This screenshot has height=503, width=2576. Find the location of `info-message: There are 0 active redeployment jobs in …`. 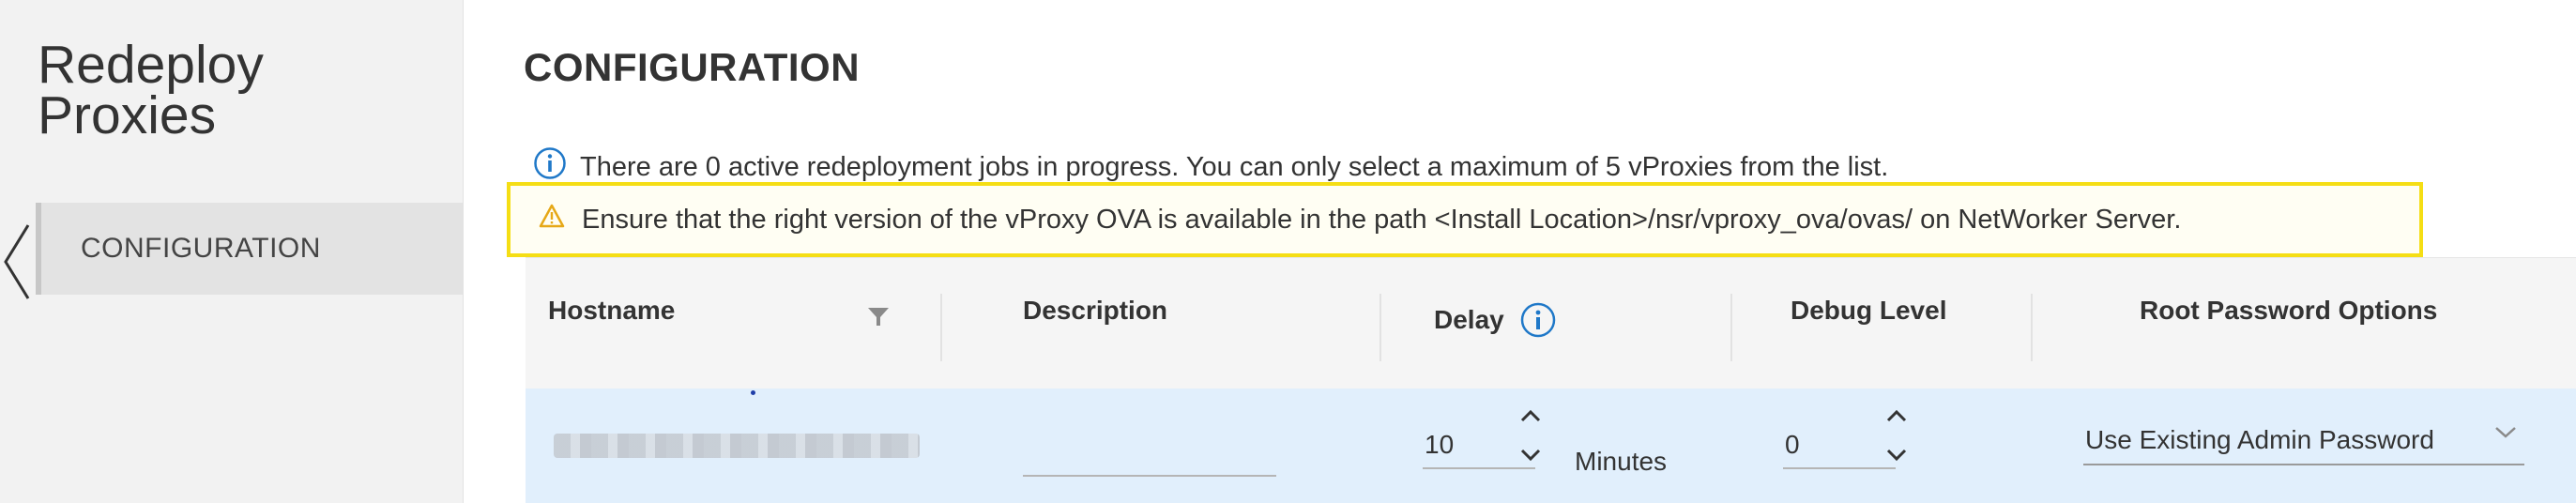

info-message: There are 0 active redeployment jobs in … is located at coordinates (1234, 166).